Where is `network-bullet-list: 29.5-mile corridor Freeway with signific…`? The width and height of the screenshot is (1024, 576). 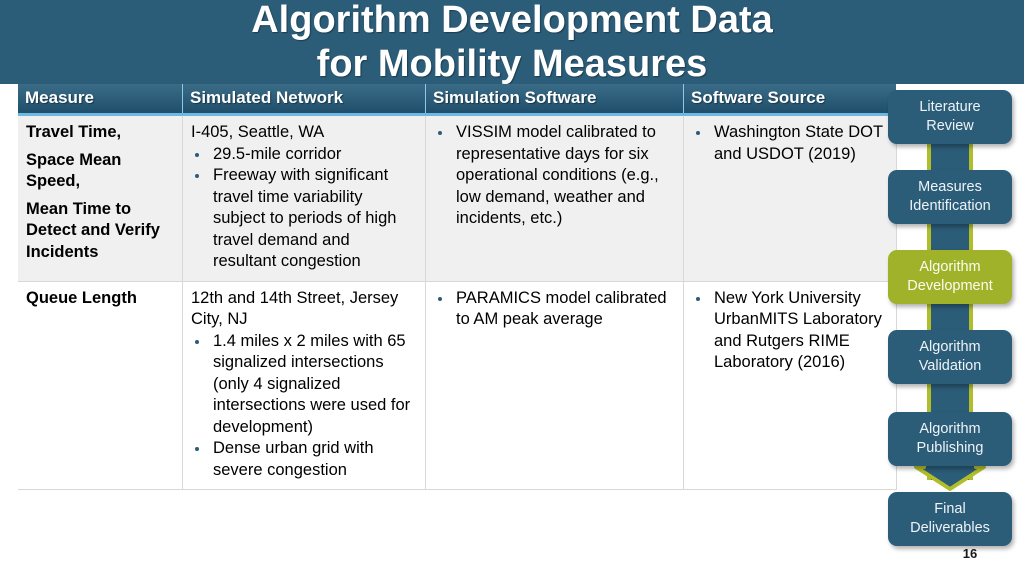 network-bullet-list: 29.5-mile corridor Freeway with signific… is located at coordinates (304, 208).